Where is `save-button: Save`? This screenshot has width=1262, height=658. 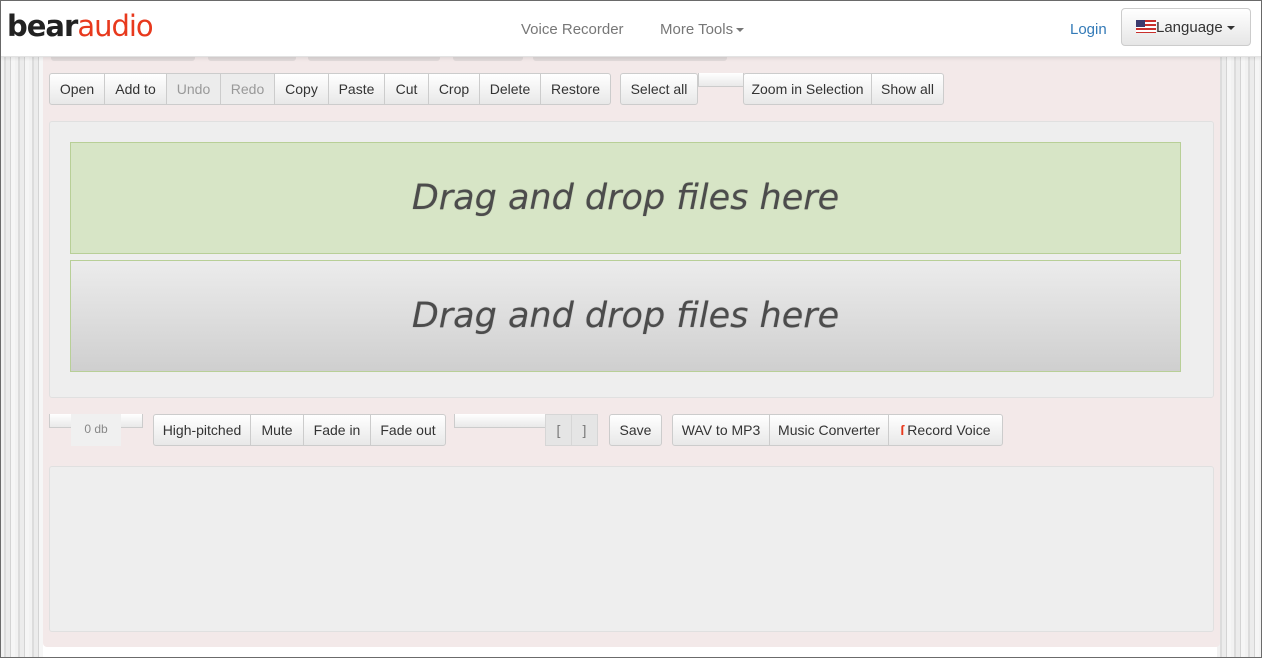
save-button: Save is located at coordinates (635, 430).